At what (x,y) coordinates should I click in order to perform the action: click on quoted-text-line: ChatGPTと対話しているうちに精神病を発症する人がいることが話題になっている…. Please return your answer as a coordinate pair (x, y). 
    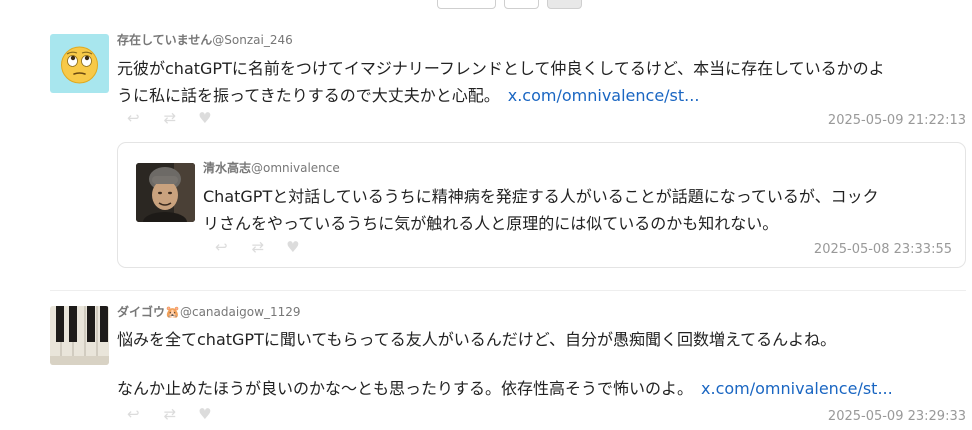
    Looking at the image, I should click on (541, 196).